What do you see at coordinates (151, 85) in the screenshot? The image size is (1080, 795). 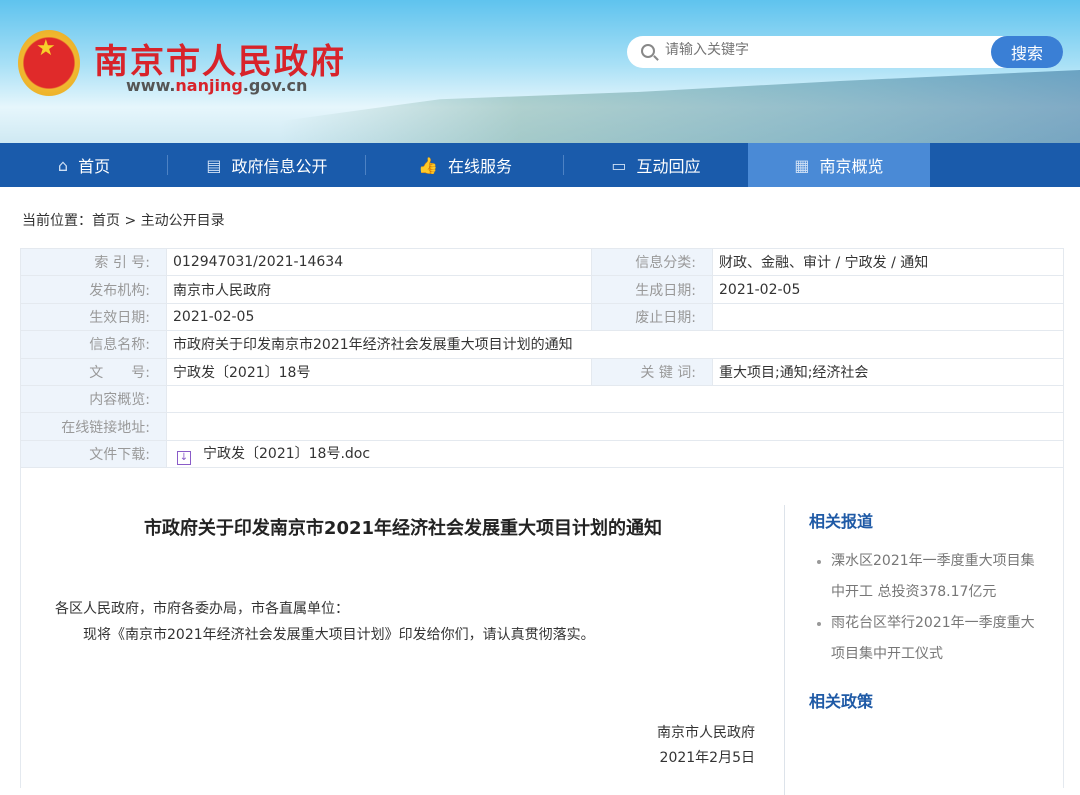 I see `url-prefix: www.` at bounding box center [151, 85].